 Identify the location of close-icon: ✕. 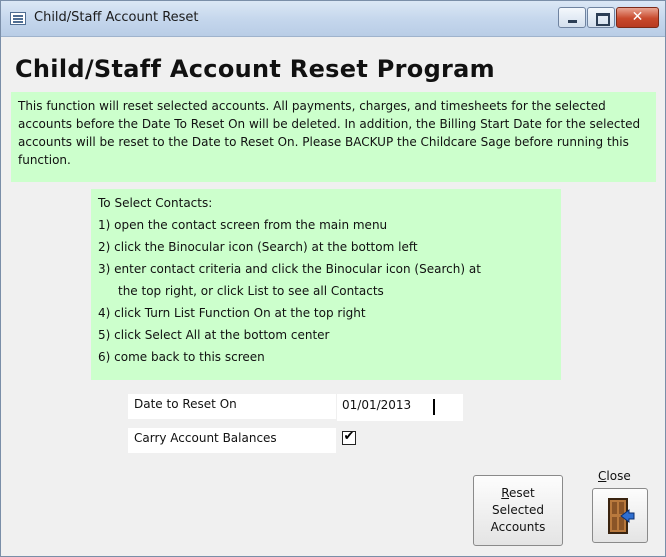
(637, 17).